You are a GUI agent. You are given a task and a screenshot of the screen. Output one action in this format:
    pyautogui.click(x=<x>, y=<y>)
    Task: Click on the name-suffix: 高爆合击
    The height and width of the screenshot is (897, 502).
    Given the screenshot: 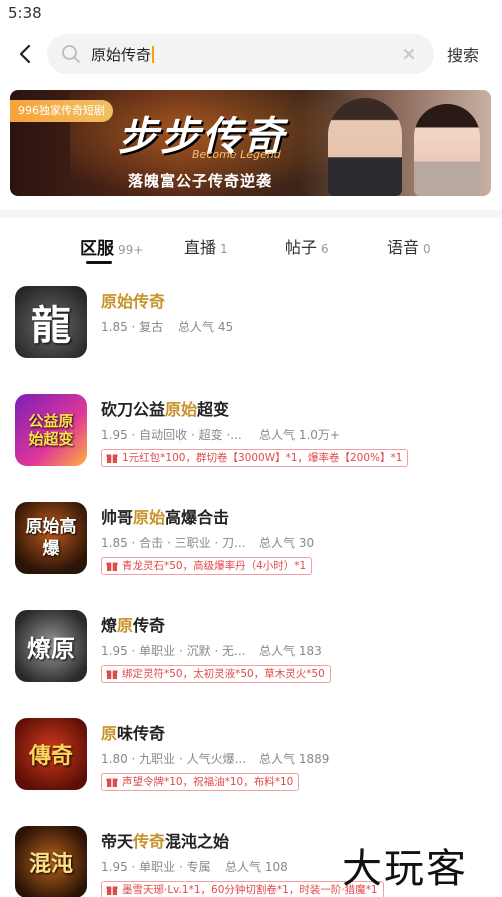 What is the action you would take?
    pyautogui.click(x=197, y=517)
    